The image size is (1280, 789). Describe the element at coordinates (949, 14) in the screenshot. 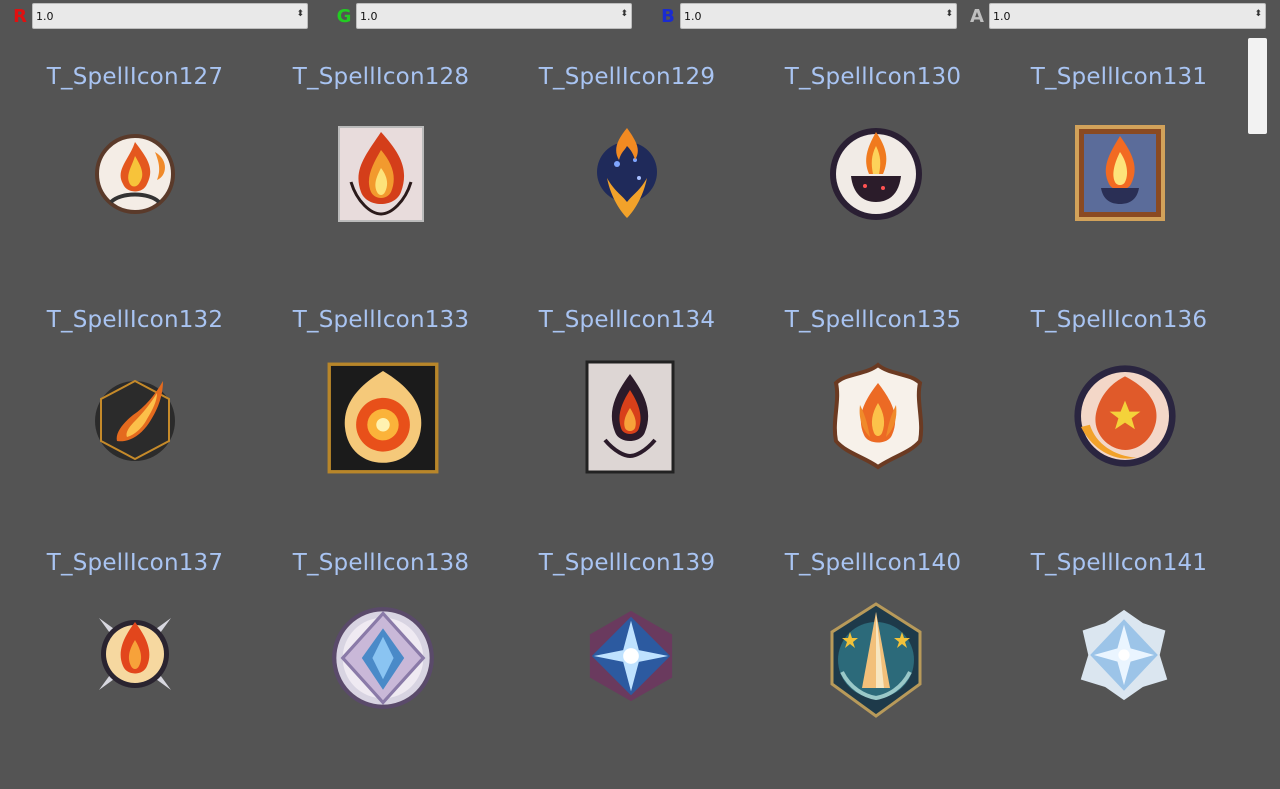

I see `channel-b-stepper-icon: ⬍` at that location.